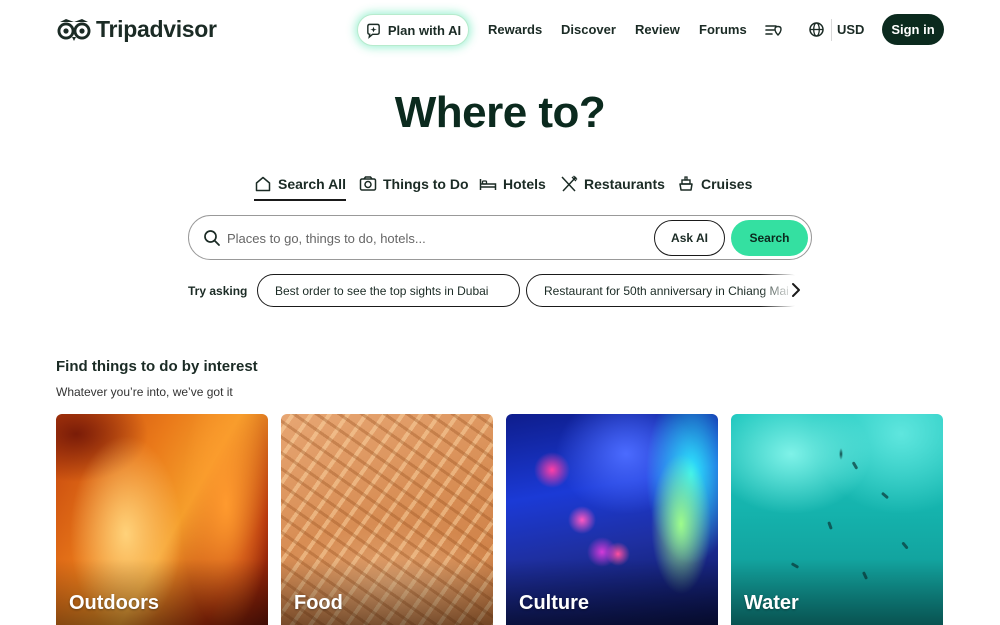 The height and width of the screenshot is (625, 1000). What do you see at coordinates (816, 29) in the screenshot?
I see `globe-icon` at bounding box center [816, 29].